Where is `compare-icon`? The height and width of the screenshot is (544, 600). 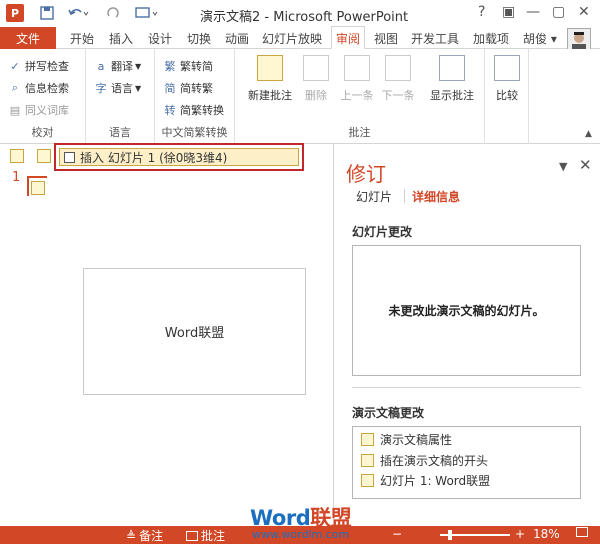
compare-icon is located at coordinates (507, 68).